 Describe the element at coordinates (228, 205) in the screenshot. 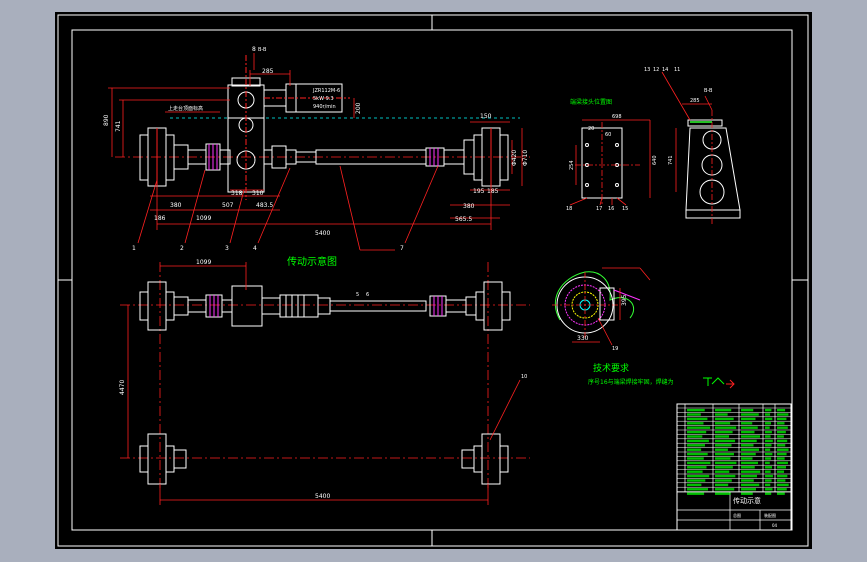

I see `dim-507: 507` at that location.